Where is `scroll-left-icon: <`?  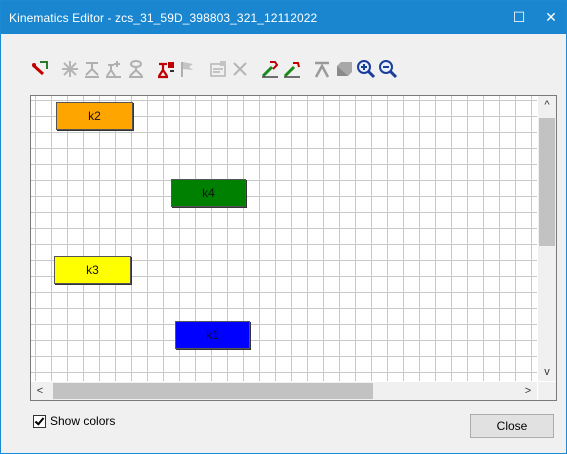 scroll-left-icon: < is located at coordinates (40, 391).